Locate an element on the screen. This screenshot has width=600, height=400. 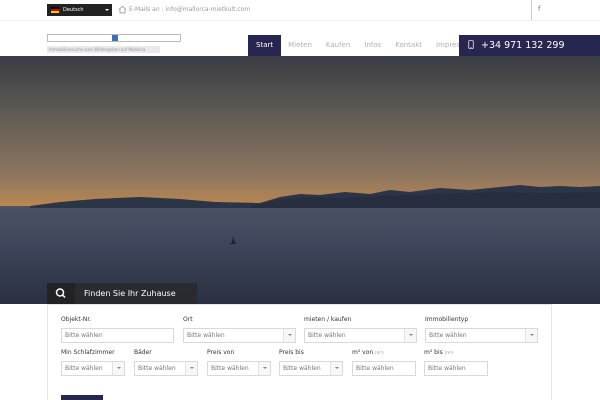
search-input is located at coordinates (114, 38).